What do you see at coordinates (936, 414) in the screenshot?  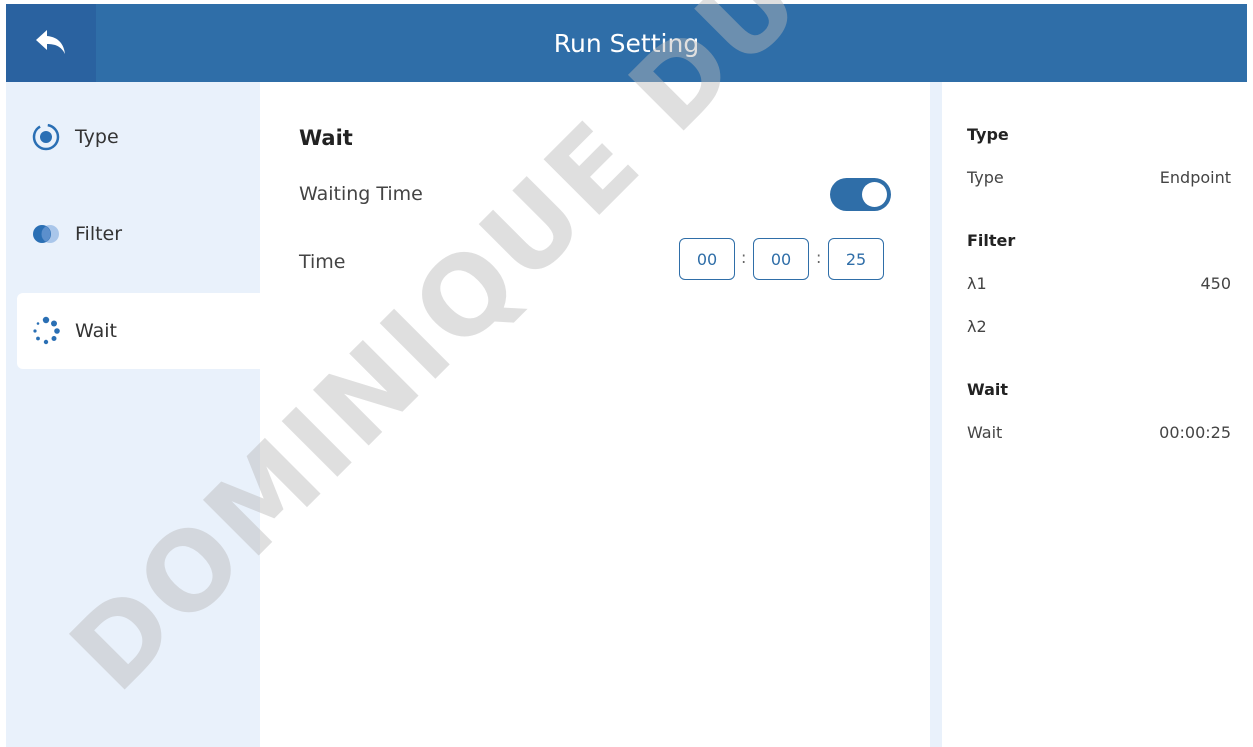 I see `panel-divider` at bounding box center [936, 414].